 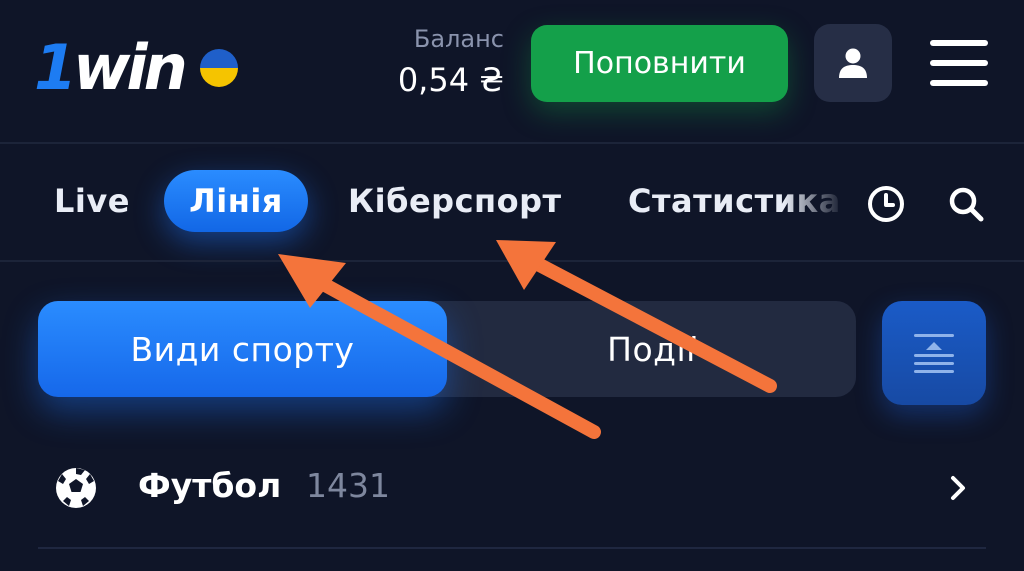 I want to click on hamburger-menu-icon, so click(x=959, y=63).